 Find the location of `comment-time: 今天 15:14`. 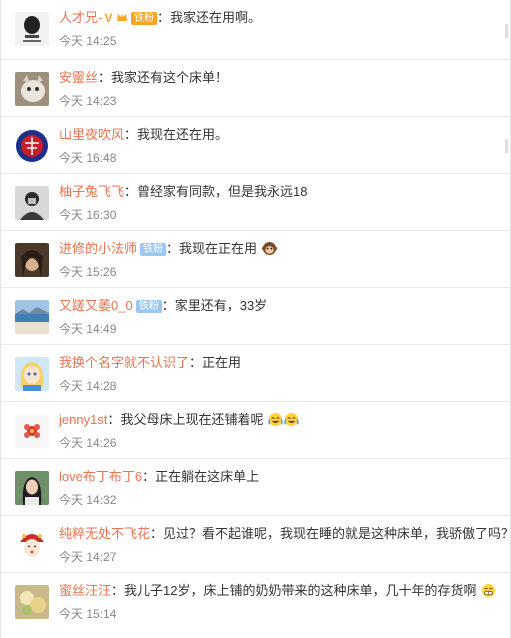

comment-time: 今天 15:14 is located at coordinates (88, 614).